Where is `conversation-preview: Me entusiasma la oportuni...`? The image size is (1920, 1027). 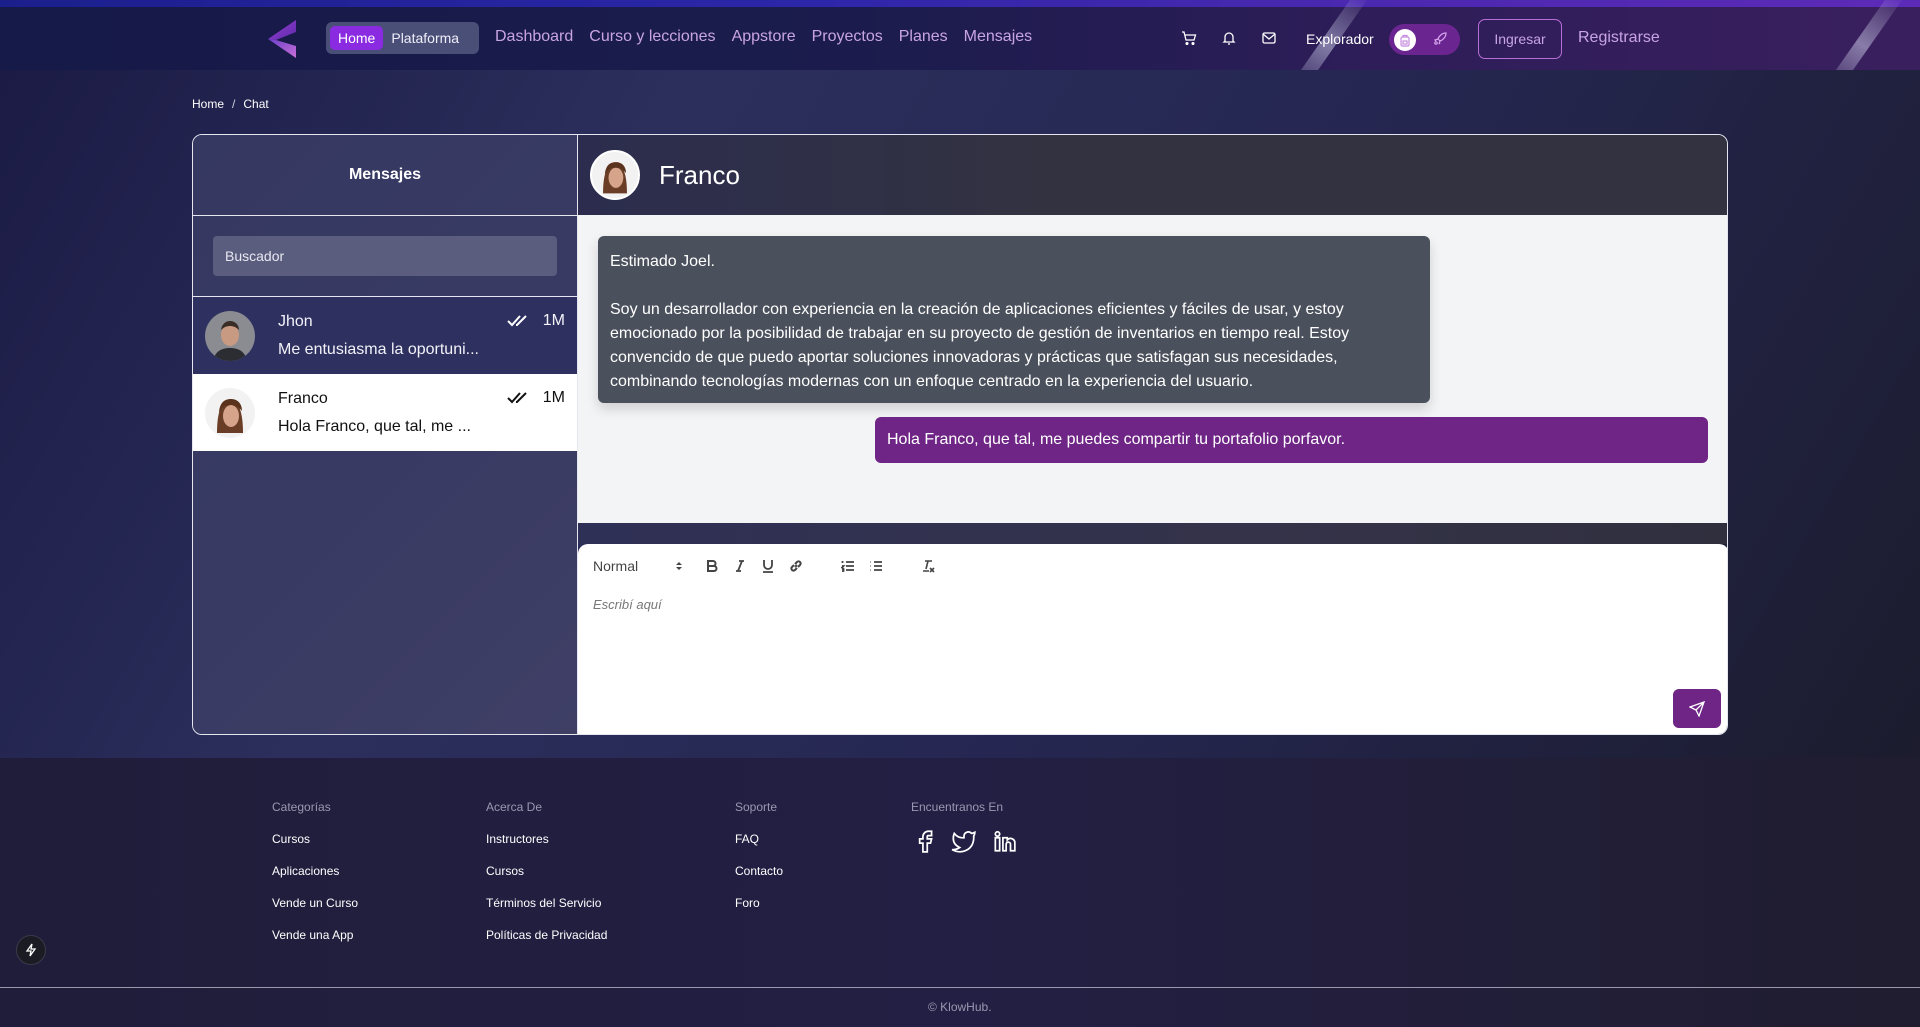
conversation-preview: Me entusiasma la oportuni... is located at coordinates (378, 349).